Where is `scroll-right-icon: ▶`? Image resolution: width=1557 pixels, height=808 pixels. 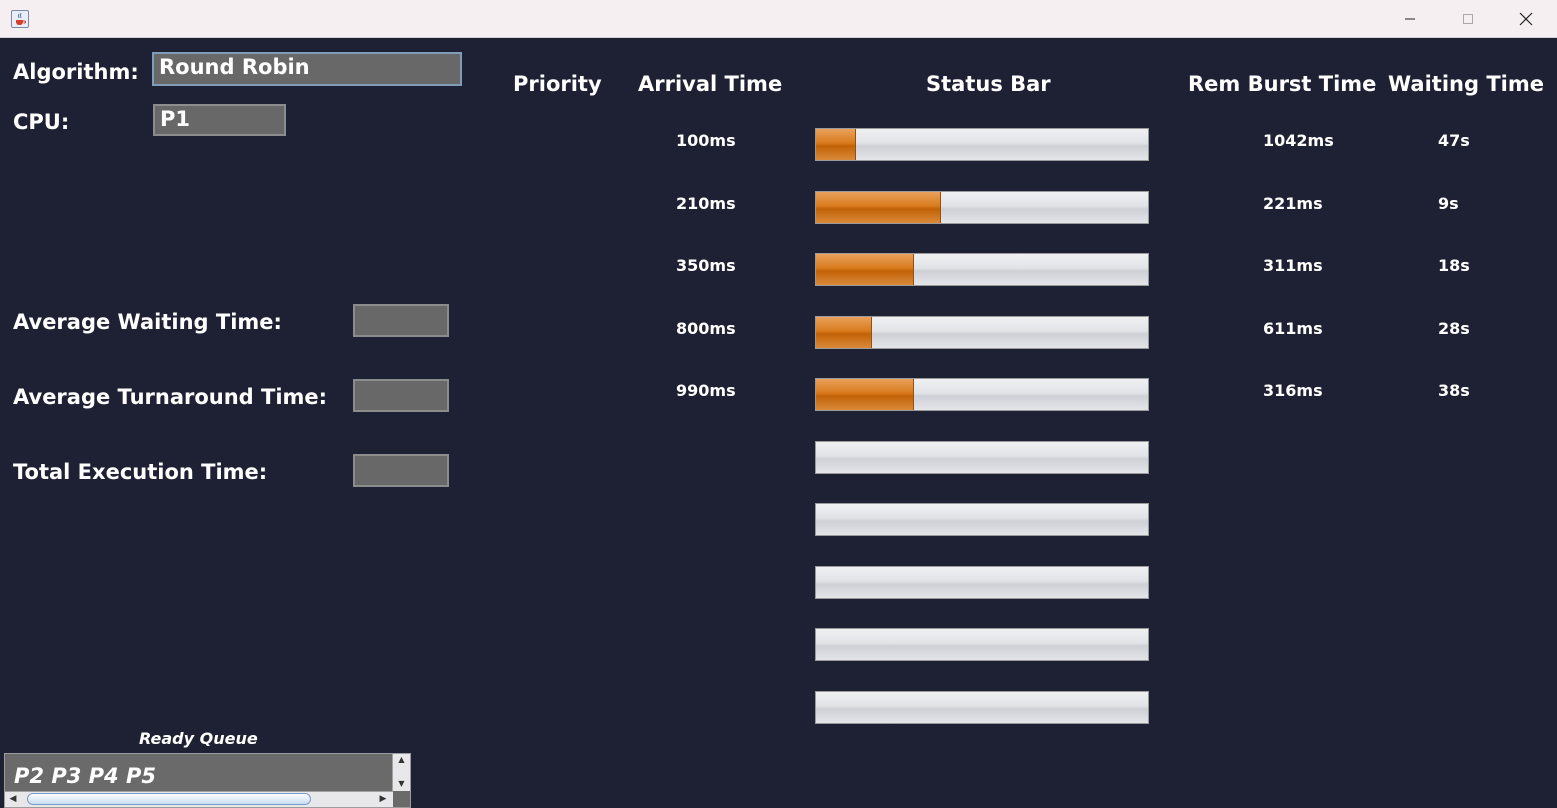
scroll-right-icon: ▶ is located at coordinates (383, 799).